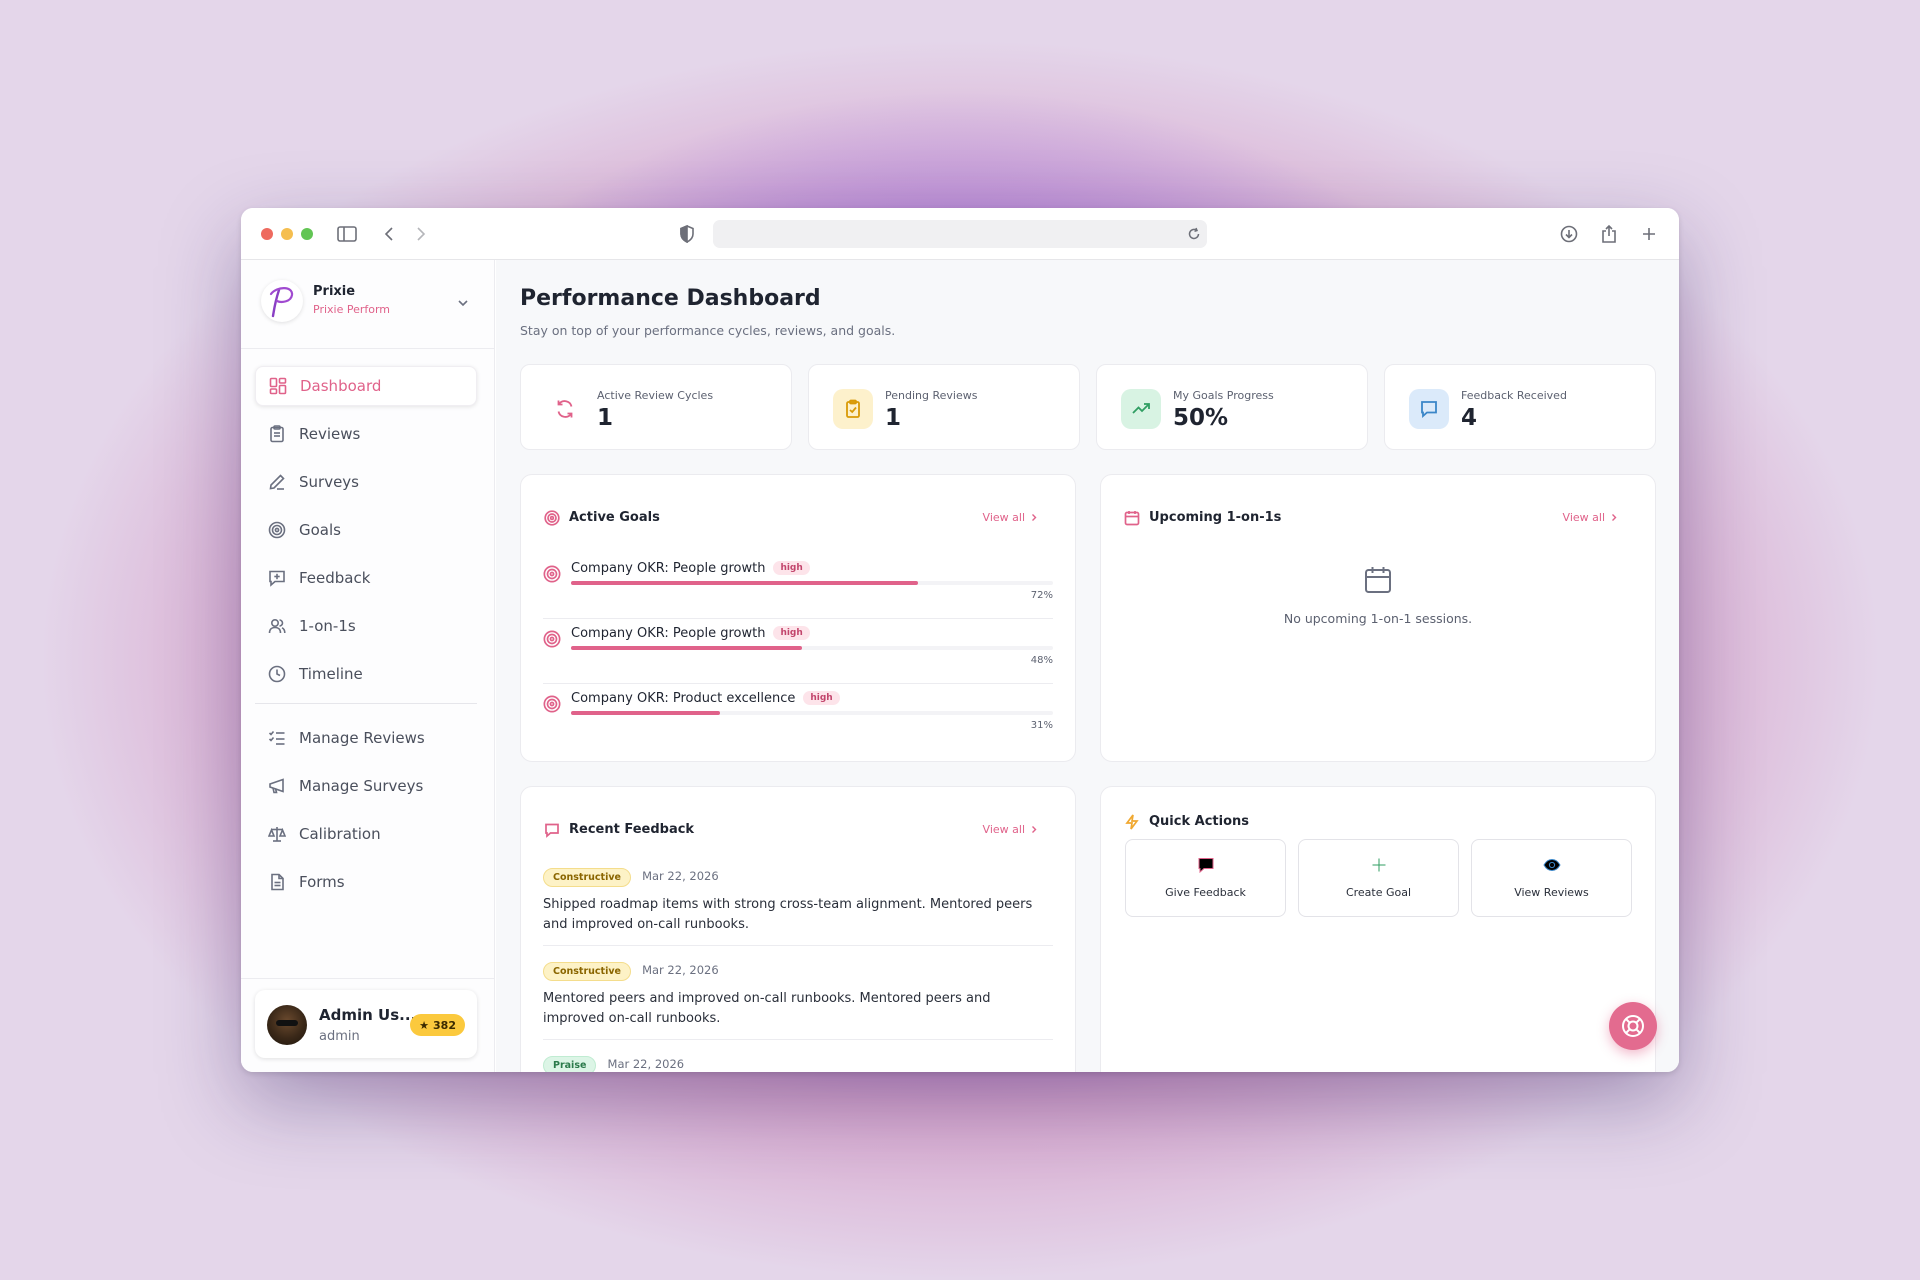 This screenshot has height=1280, width=1920. What do you see at coordinates (277, 834) in the screenshot?
I see `scale-icon` at bounding box center [277, 834].